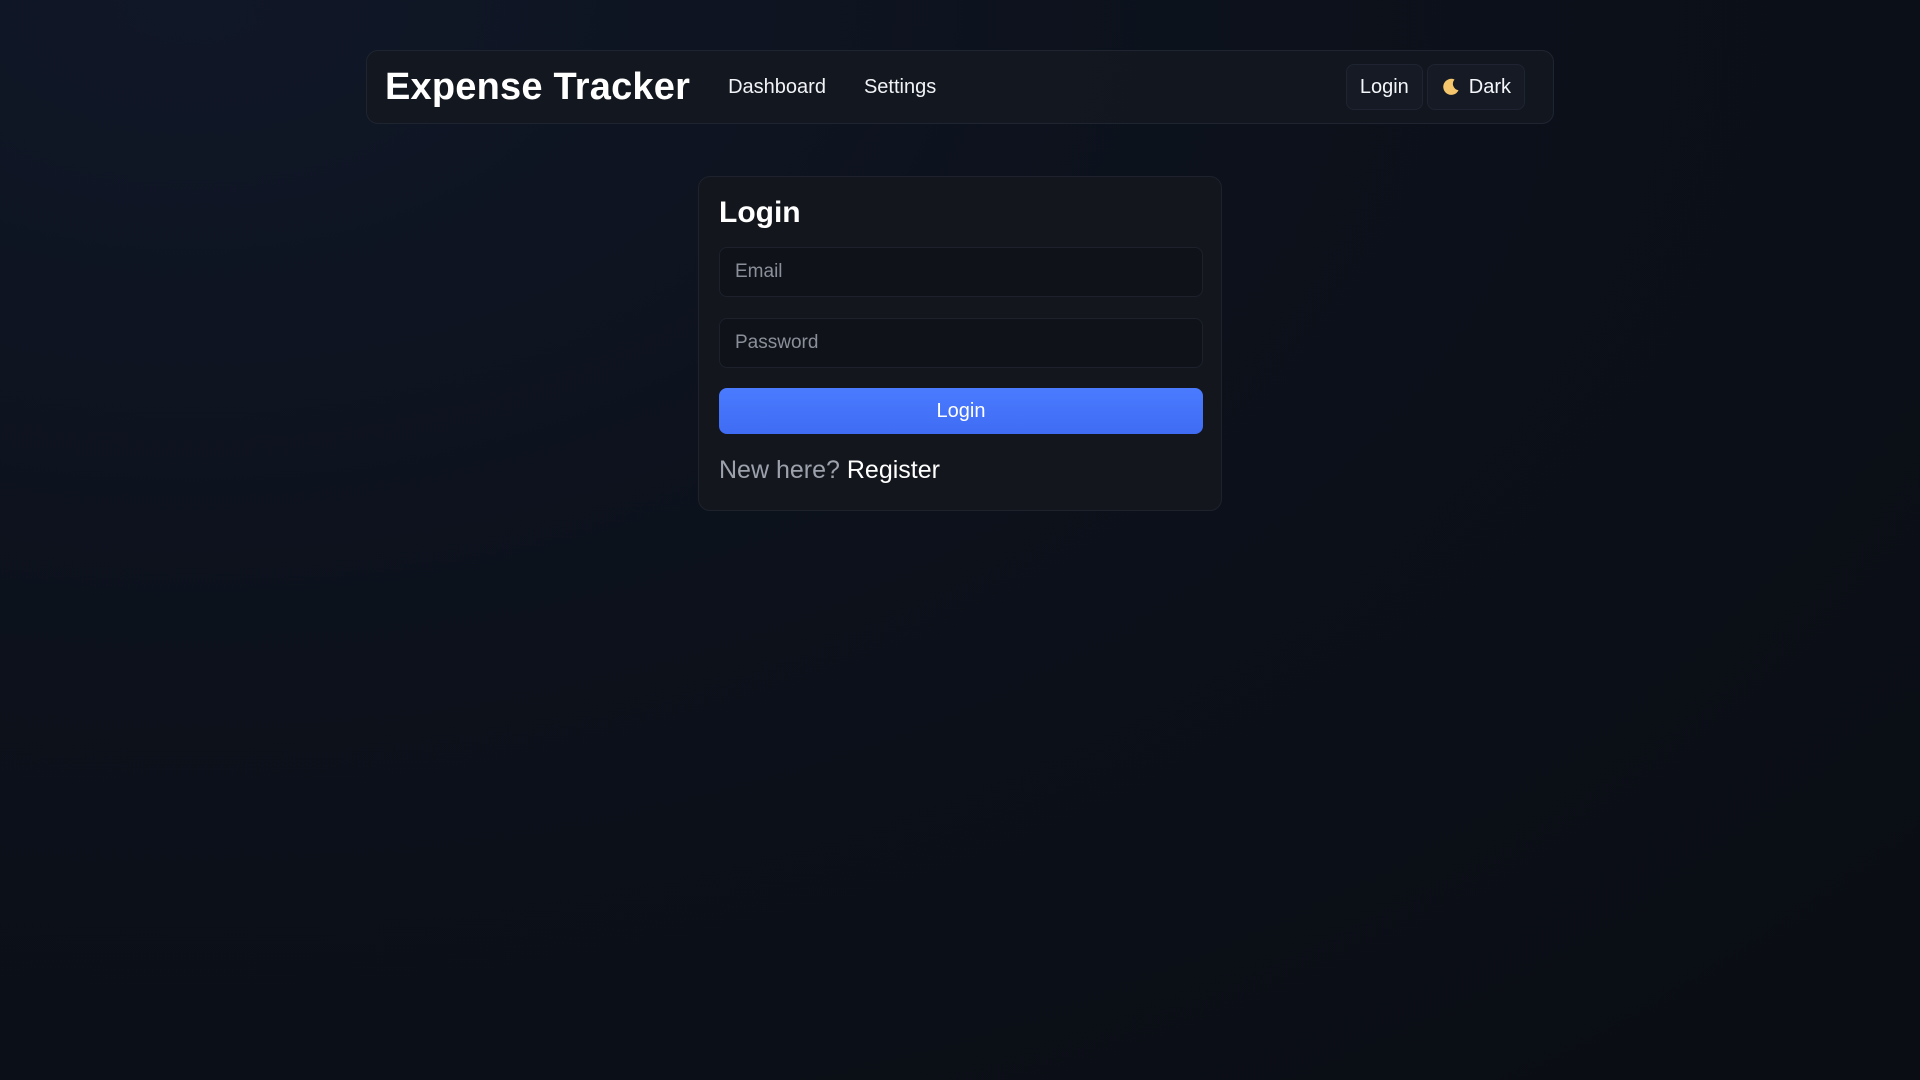 Image resolution: width=1920 pixels, height=1080 pixels. I want to click on register-prompt-text: New here?, so click(779, 470).